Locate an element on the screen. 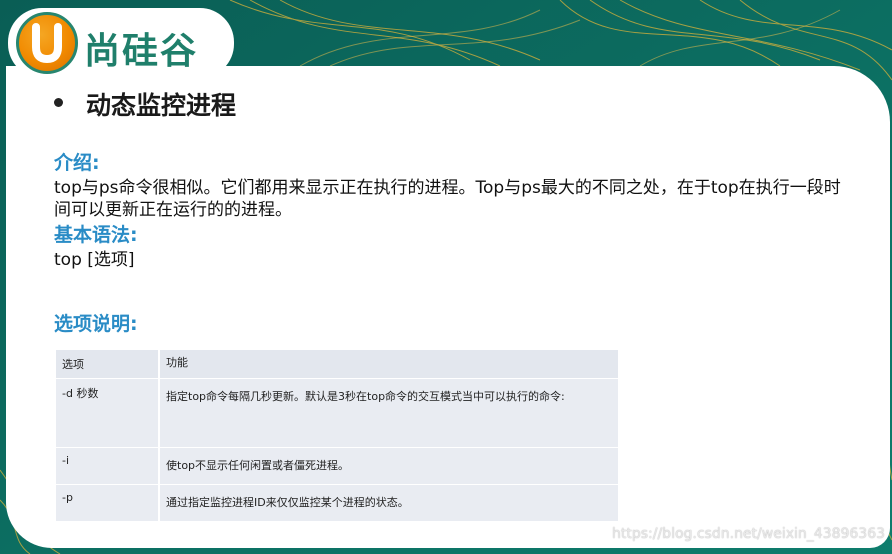  header-function: 功能 is located at coordinates (389, 364).